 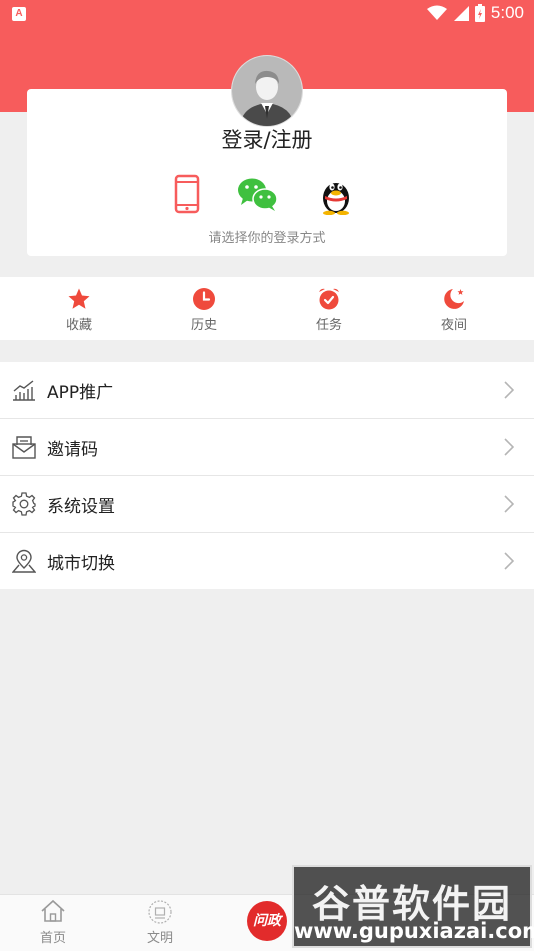 I want to click on star-icon, so click(x=79, y=298).